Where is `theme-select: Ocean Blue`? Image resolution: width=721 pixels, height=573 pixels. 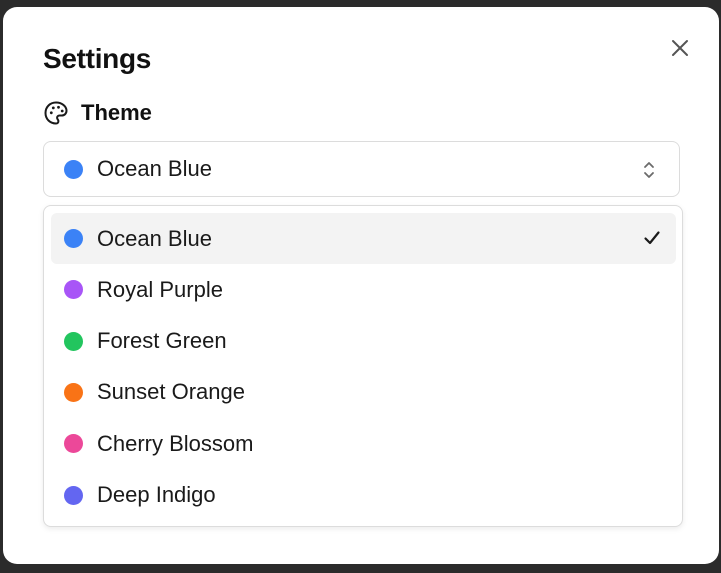 theme-select: Ocean Blue is located at coordinates (361, 169).